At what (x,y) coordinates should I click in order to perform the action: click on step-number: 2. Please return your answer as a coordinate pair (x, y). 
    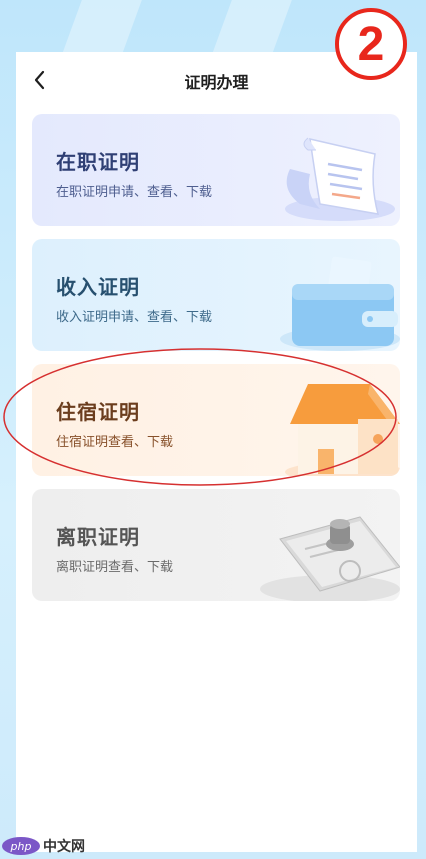
    Looking at the image, I should click on (371, 44).